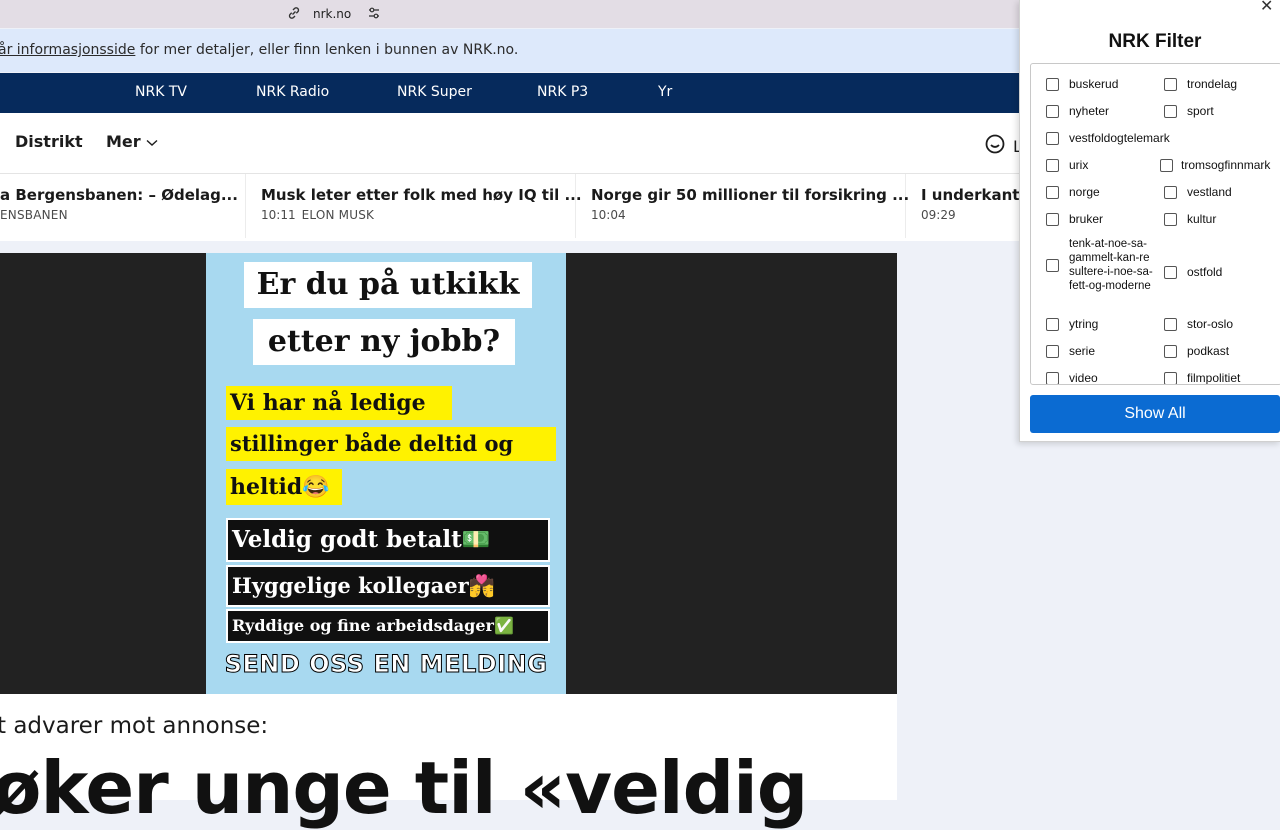 This screenshot has height=830, width=1280. What do you see at coordinates (388, 285) in the screenshot?
I see `poster-line: Er du på utkikk` at bounding box center [388, 285].